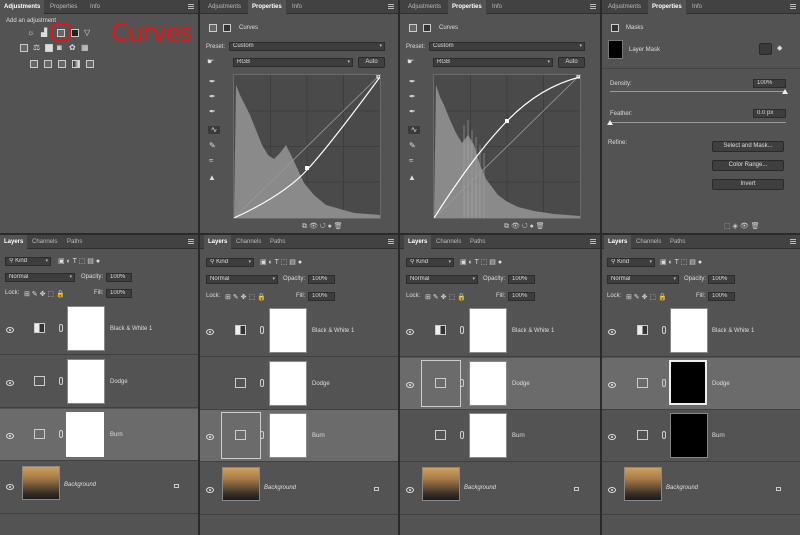 The width and height of the screenshot is (800, 535). What do you see at coordinates (24, 48) in the screenshot?
I see `hue-saturation-icon` at bounding box center [24, 48].